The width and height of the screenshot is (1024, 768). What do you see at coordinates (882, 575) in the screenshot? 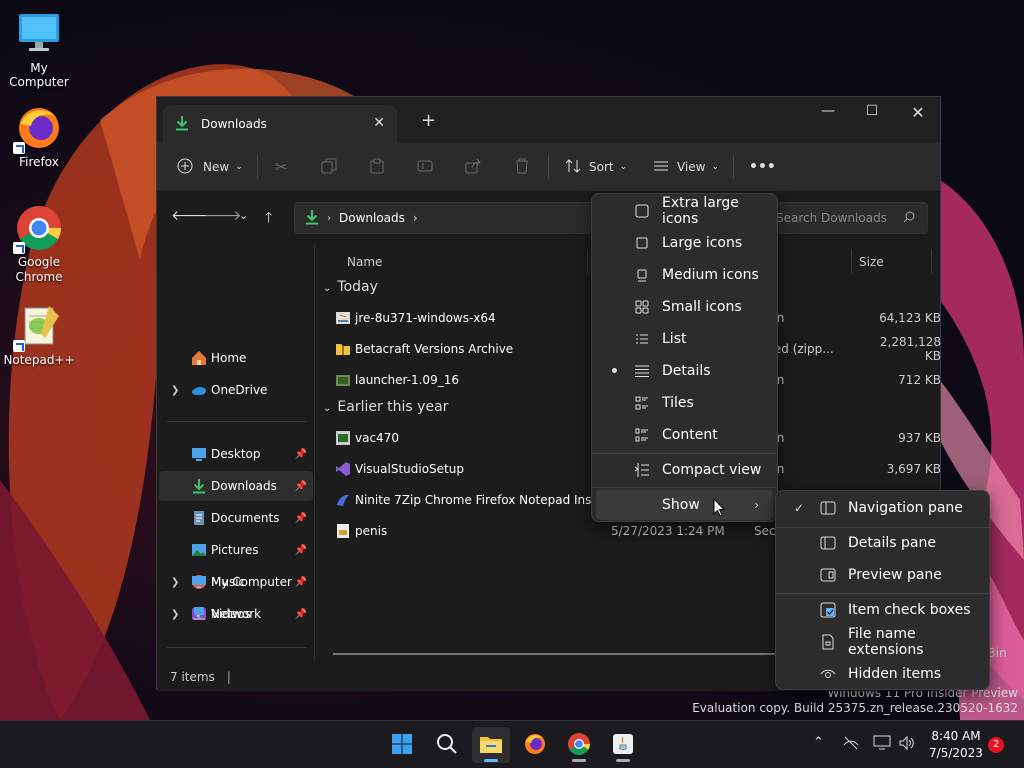
I see `menu-item-preview-pane: Preview pane` at bounding box center [882, 575].